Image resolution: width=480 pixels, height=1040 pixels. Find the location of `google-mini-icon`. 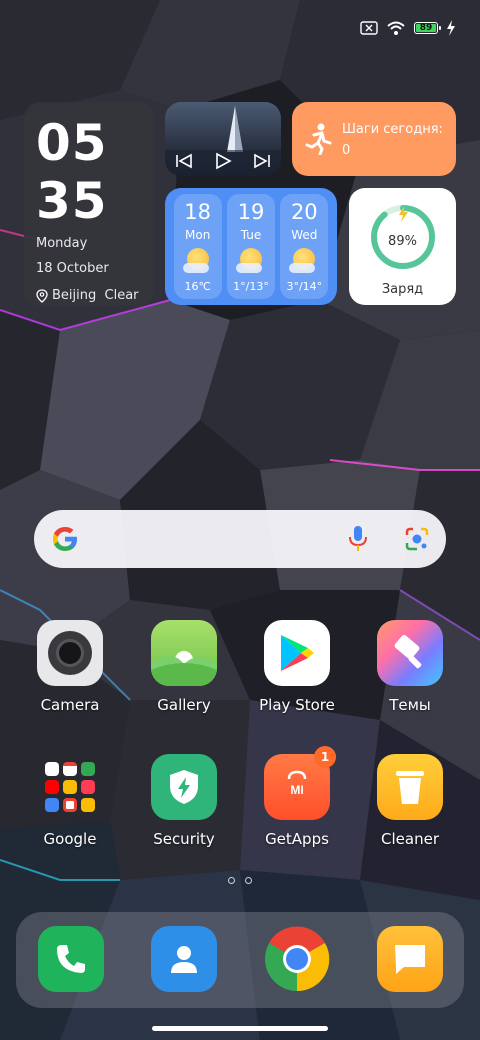

google-mini-icon is located at coordinates (52, 769).